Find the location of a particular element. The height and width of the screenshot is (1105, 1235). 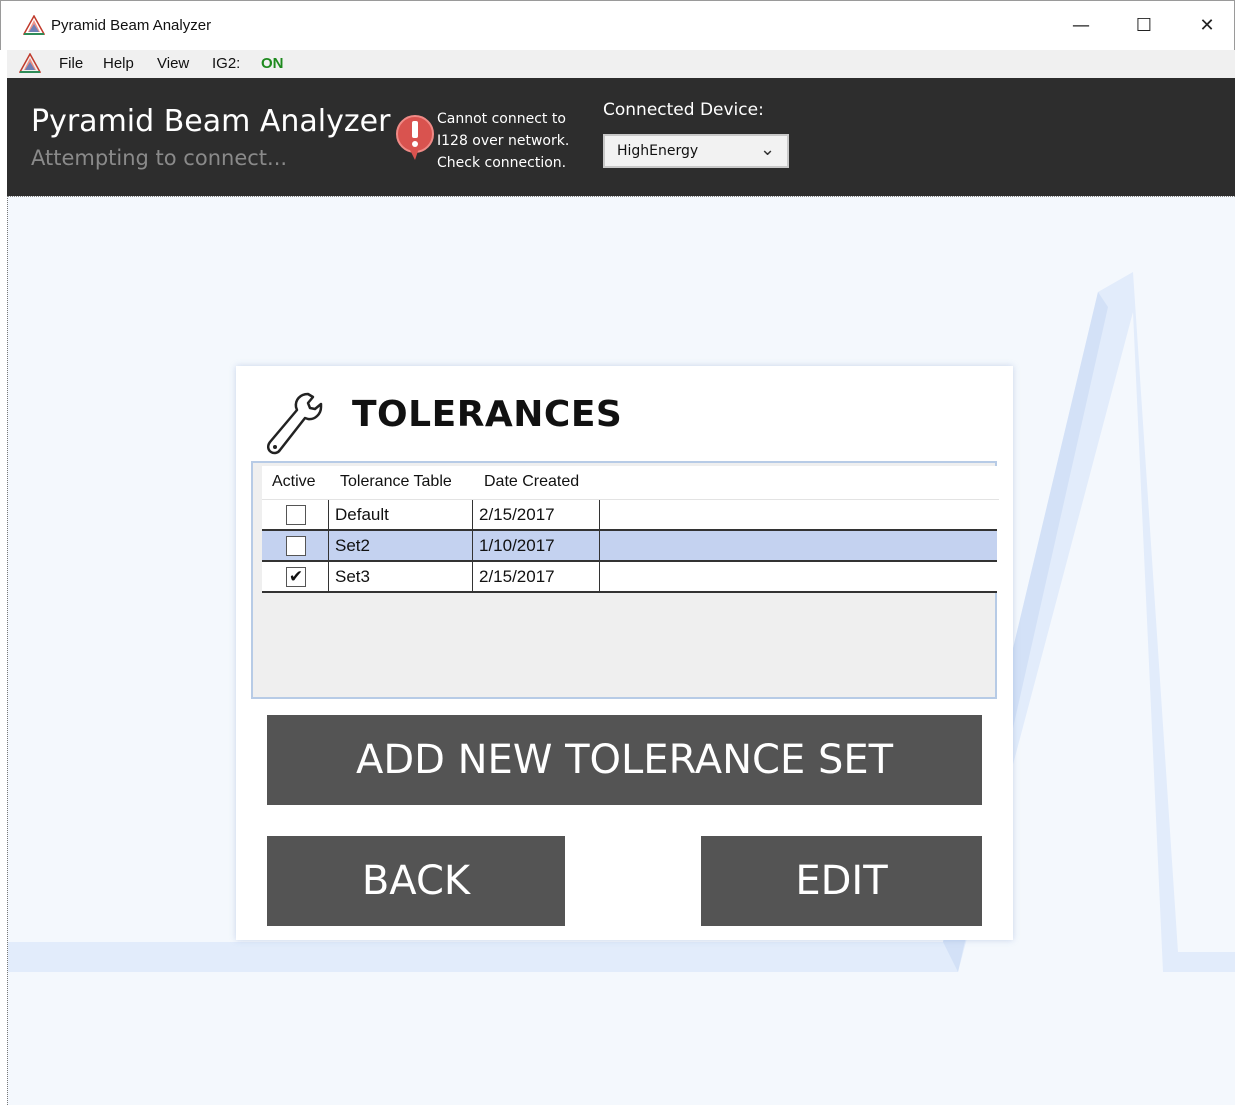

close-button: ✕ is located at coordinates (1207, 26).